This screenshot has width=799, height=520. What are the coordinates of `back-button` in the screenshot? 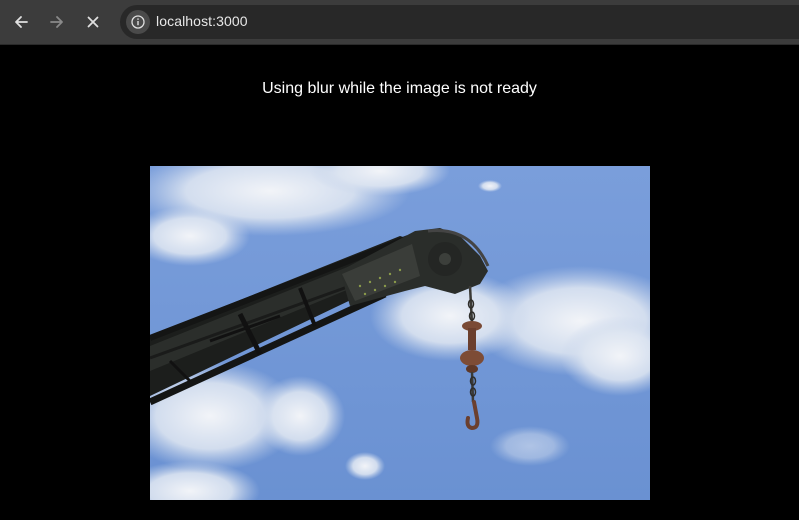 It's located at (21, 22).